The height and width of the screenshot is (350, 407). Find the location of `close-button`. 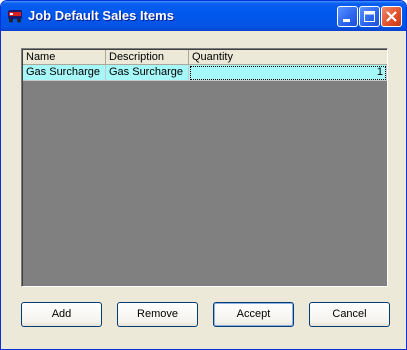

close-button is located at coordinates (391, 16).